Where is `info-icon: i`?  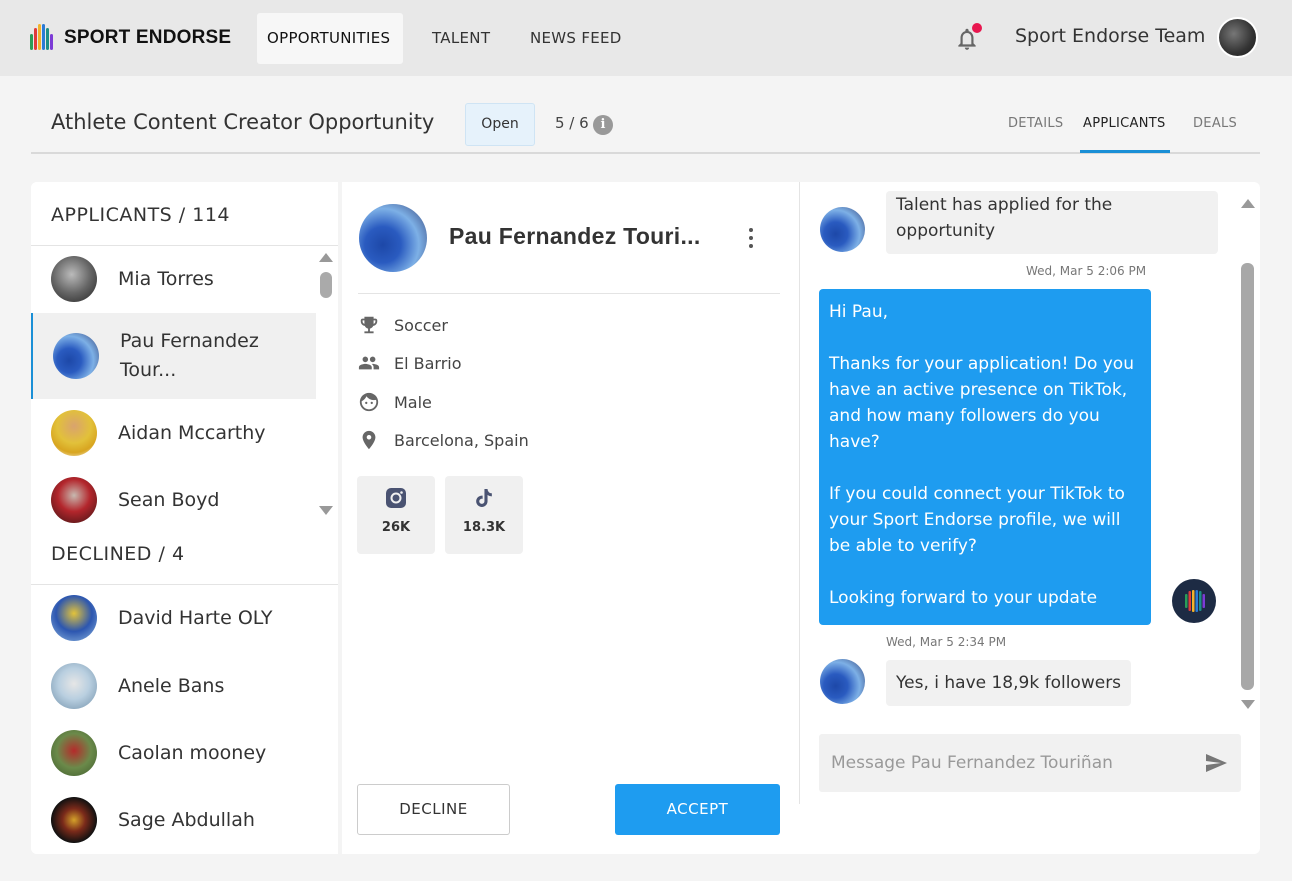
info-icon: i is located at coordinates (603, 125).